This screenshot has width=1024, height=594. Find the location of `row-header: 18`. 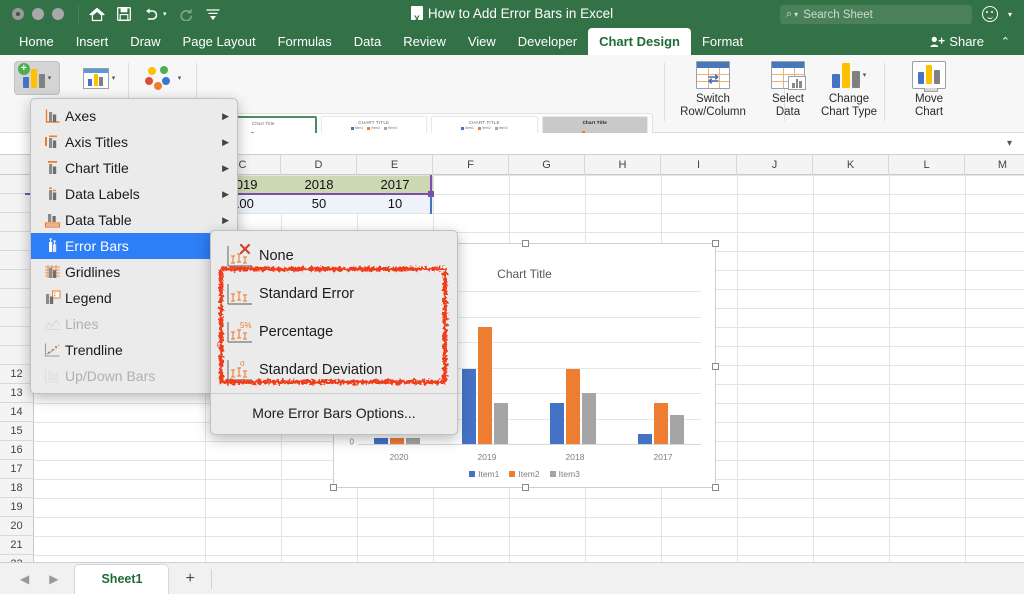

row-header: 18 is located at coordinates (17, 488).